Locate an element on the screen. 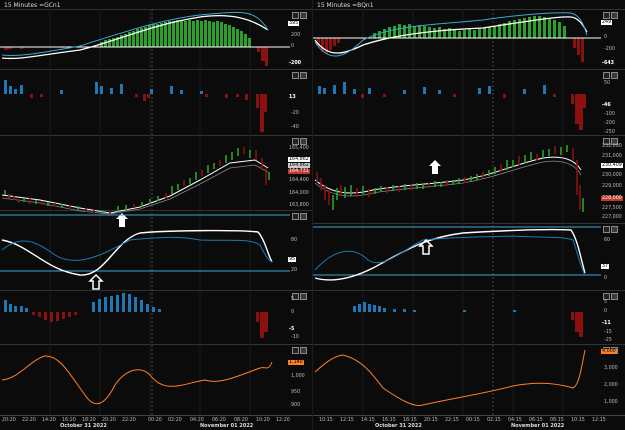 The width and height of the screenshot is (625, 430). time-tick: 10:20 is located at coordinates (263, 420).